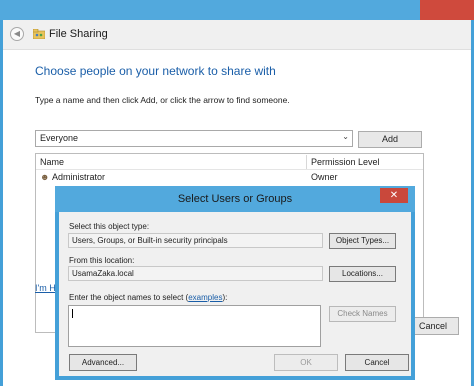  What do you see at coordinates (78, 177) in the screenshot?
I see `list-item-name: Administrator` at bounding box center [78, 177].